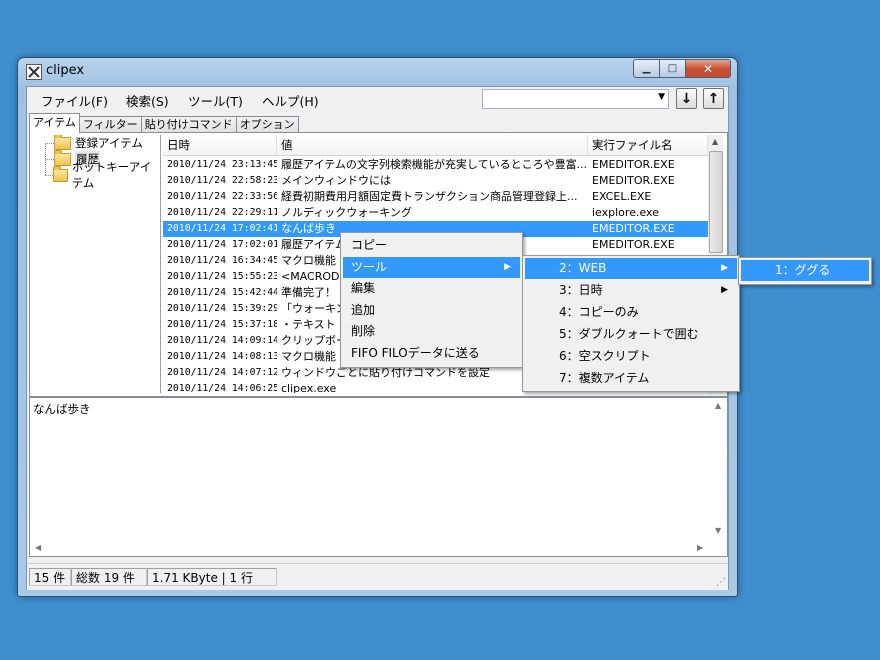  I want to click on category-tree: 登録アイテム 履歴 ホットキーアイテム, so click(96, 264).